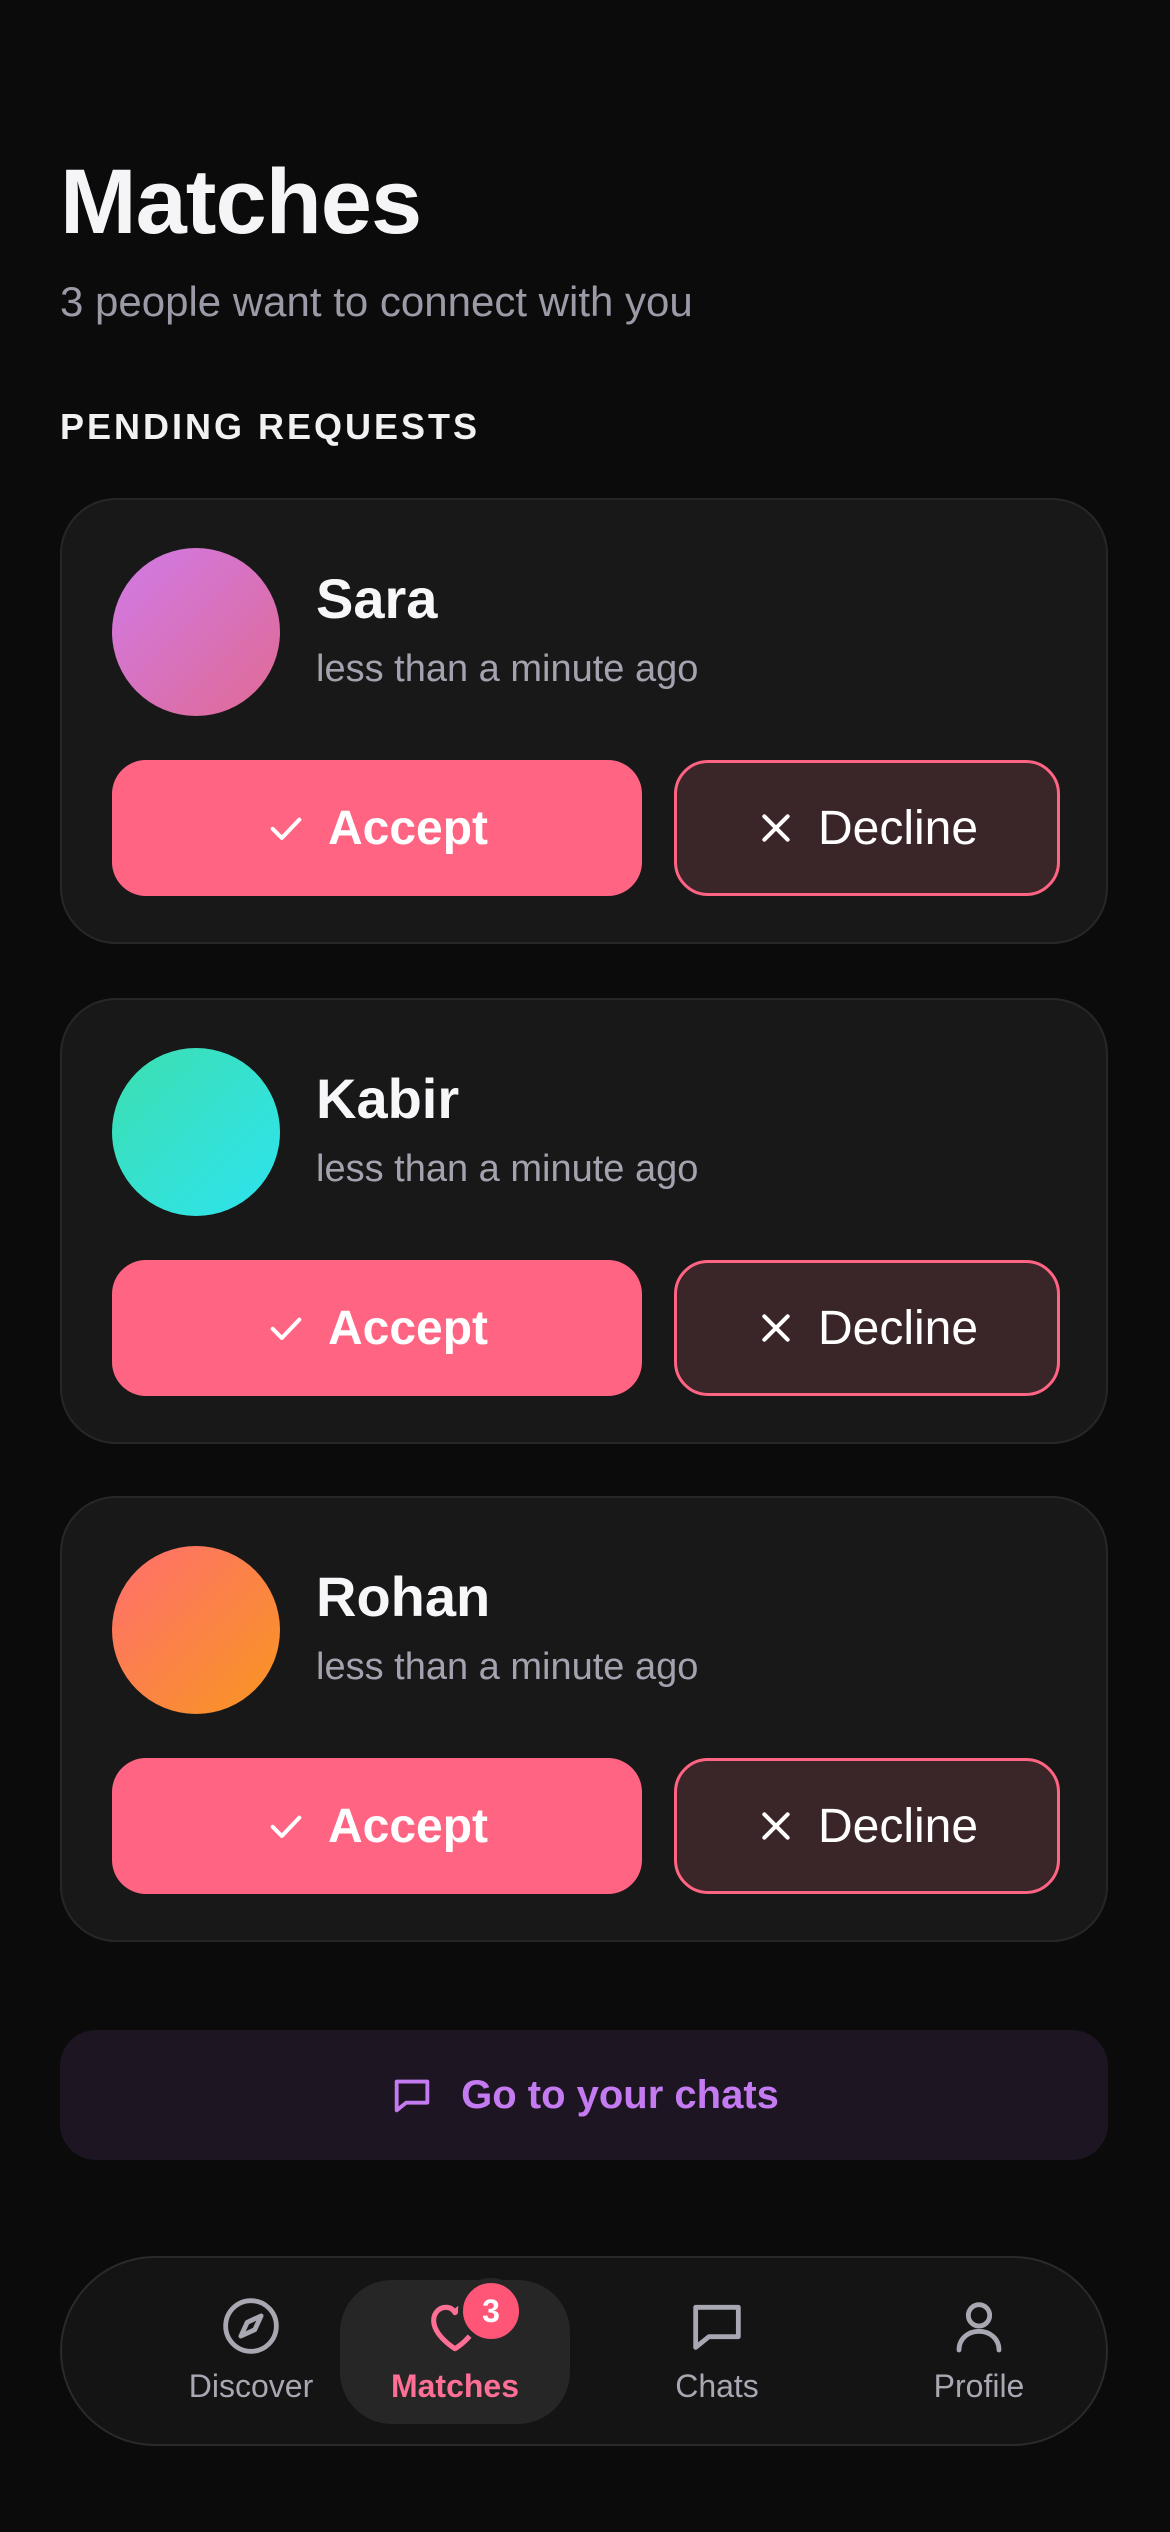  What do you see at coordinates (584, 2351) in the screenshot?
I see `bottom-nav: Discover 3 Matches Chats Profile` at bounding box center [584, 2351].